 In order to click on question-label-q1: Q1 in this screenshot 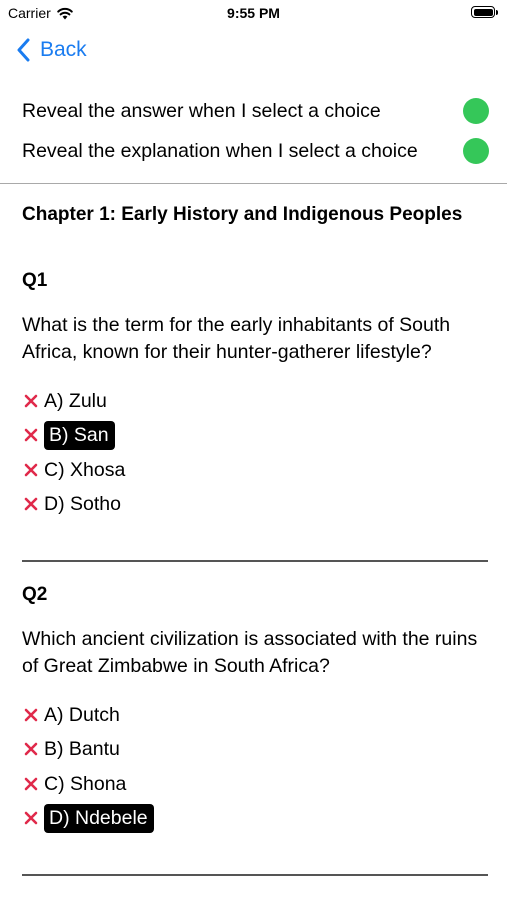, I will do `click(35, 280)`.